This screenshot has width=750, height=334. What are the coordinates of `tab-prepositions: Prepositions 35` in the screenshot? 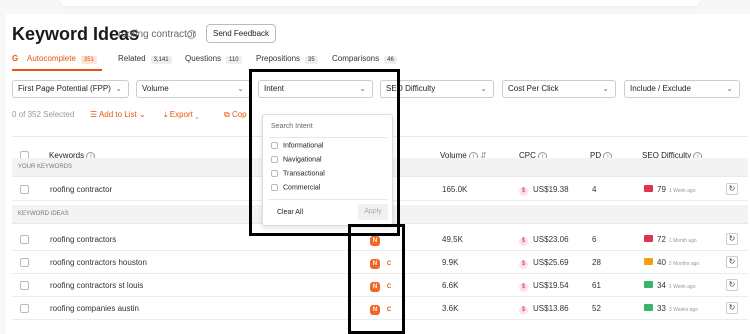 It's located at (287, 59).